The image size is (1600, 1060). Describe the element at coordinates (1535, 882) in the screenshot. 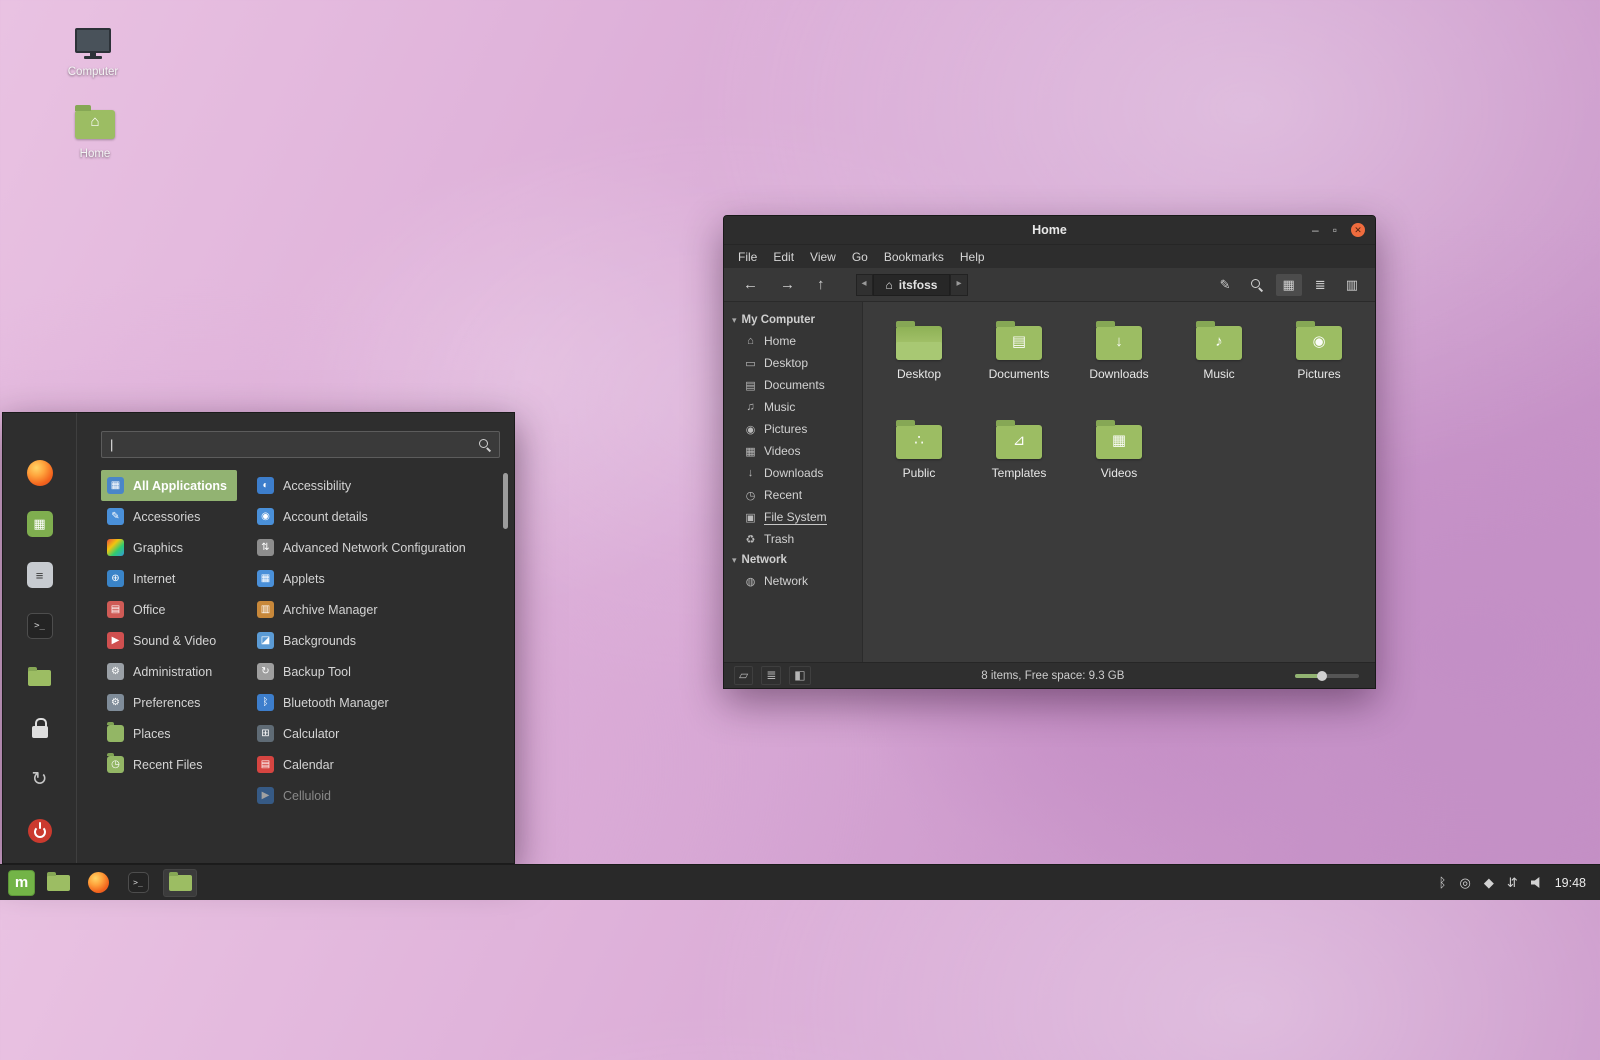

I see `volume-icon` at that location.